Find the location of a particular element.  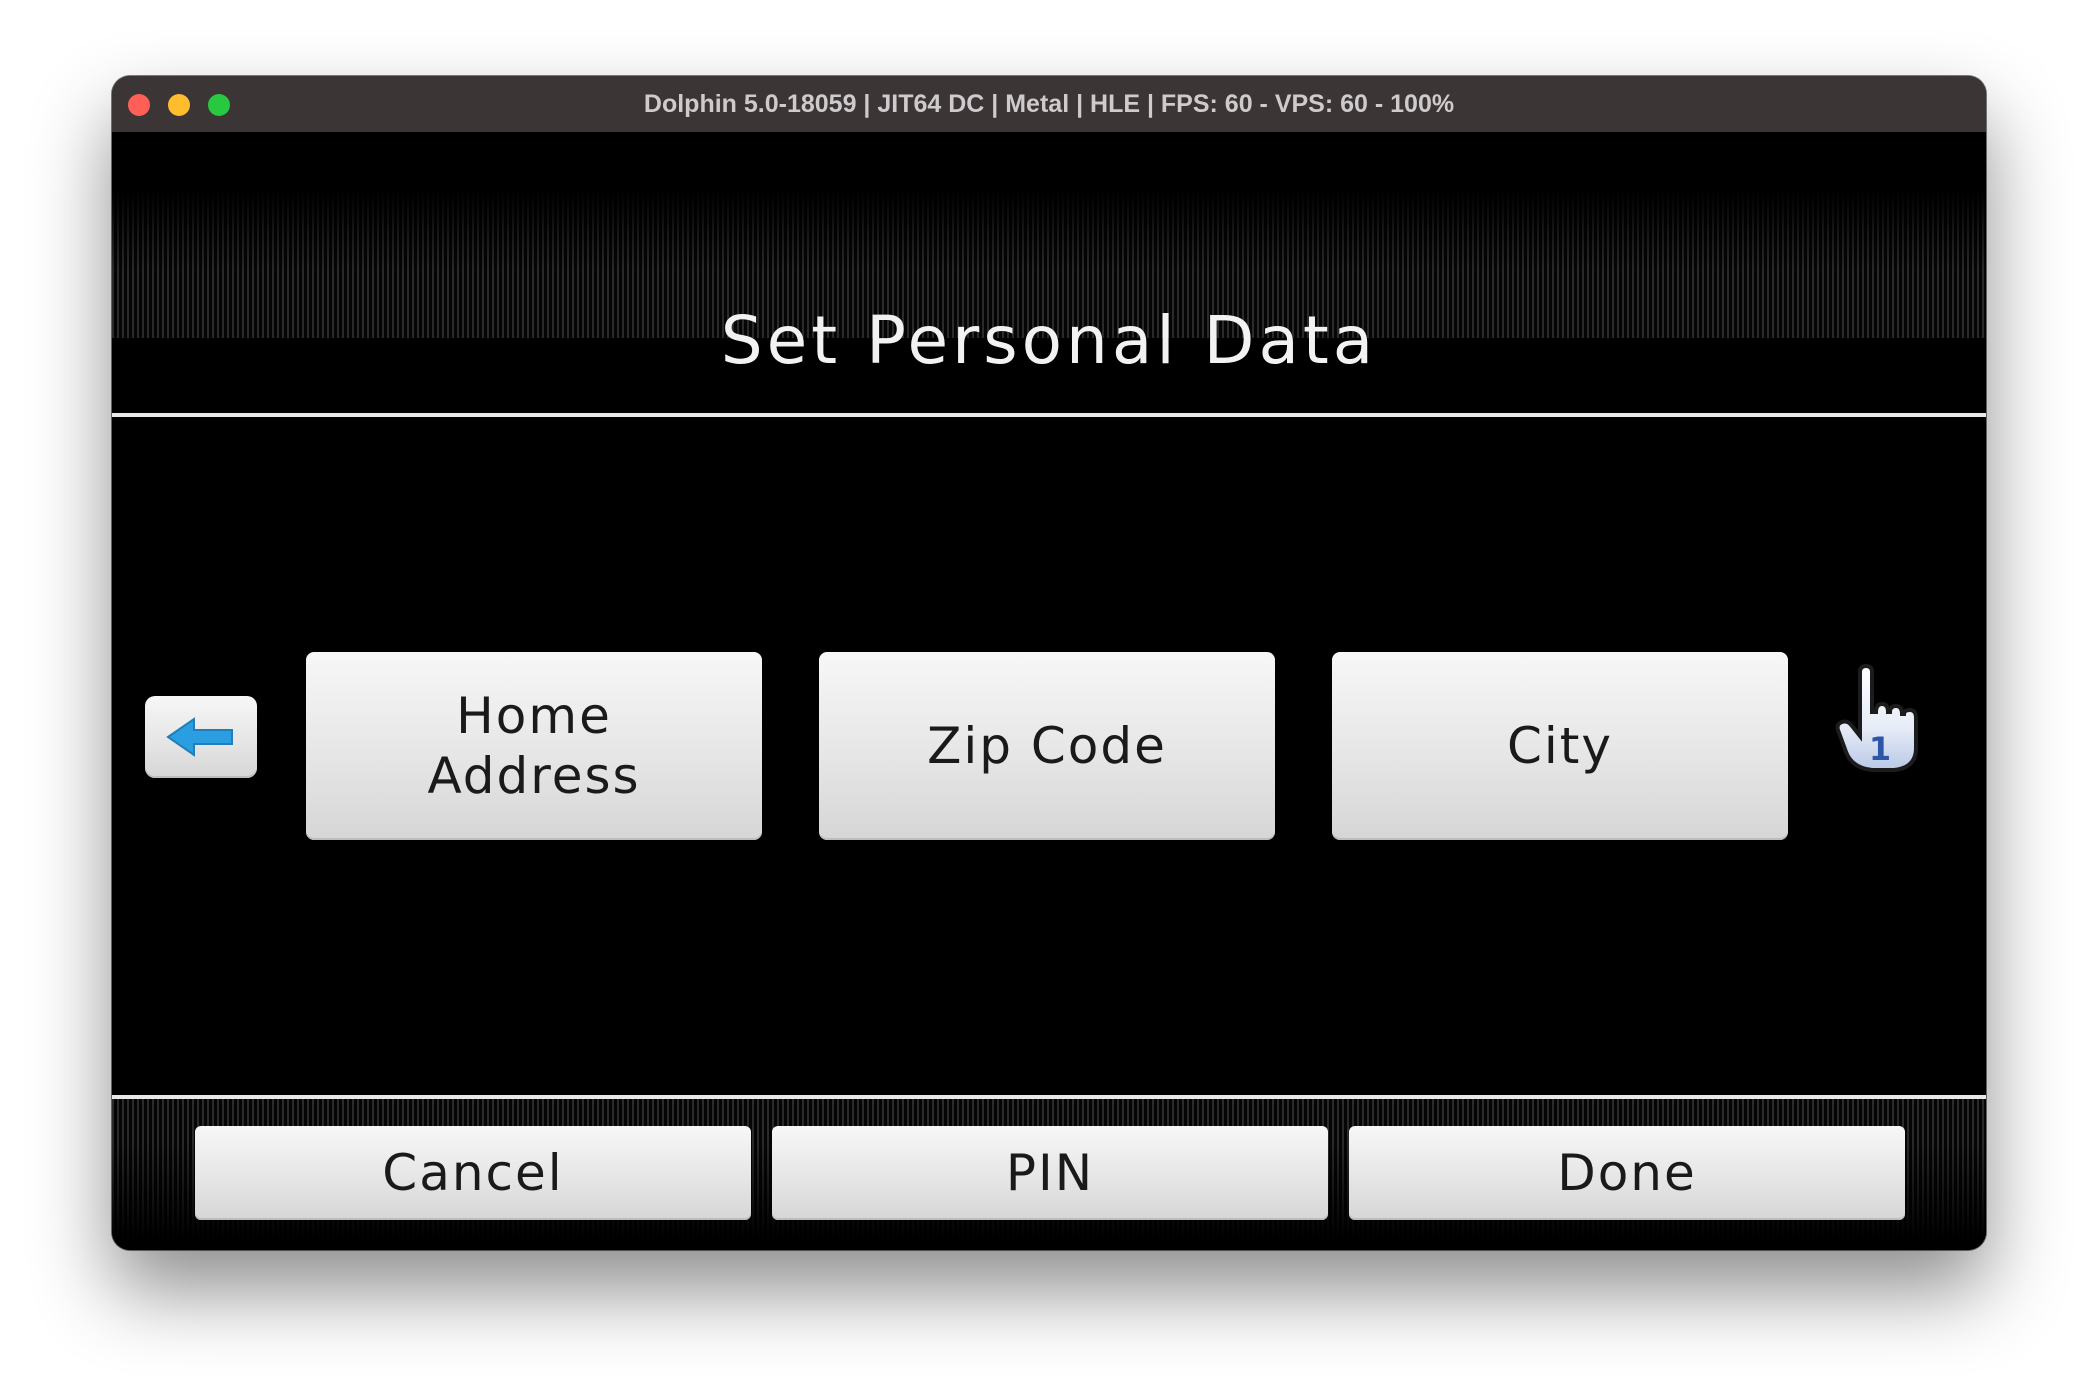

done-button: Done is located at coordinates (1627, 1173).